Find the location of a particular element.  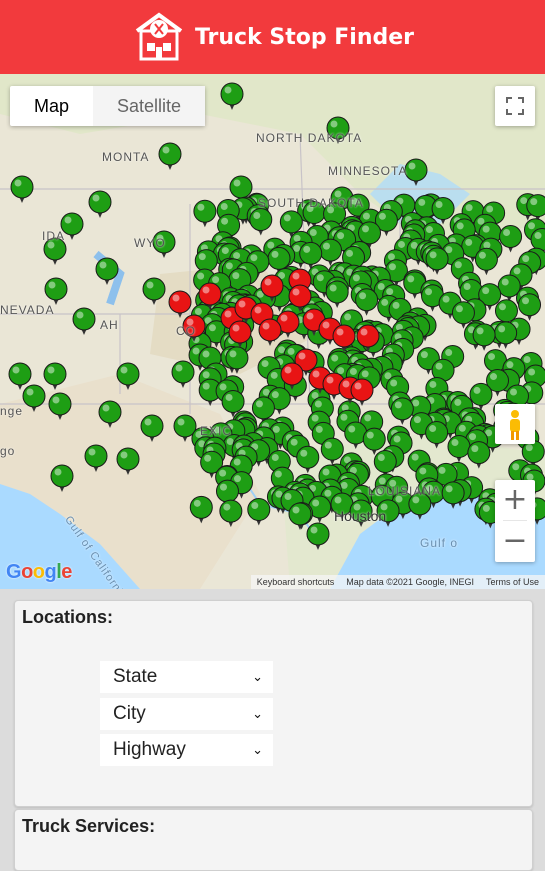

locations-title: Locations: is located at coordinates (68, 617).